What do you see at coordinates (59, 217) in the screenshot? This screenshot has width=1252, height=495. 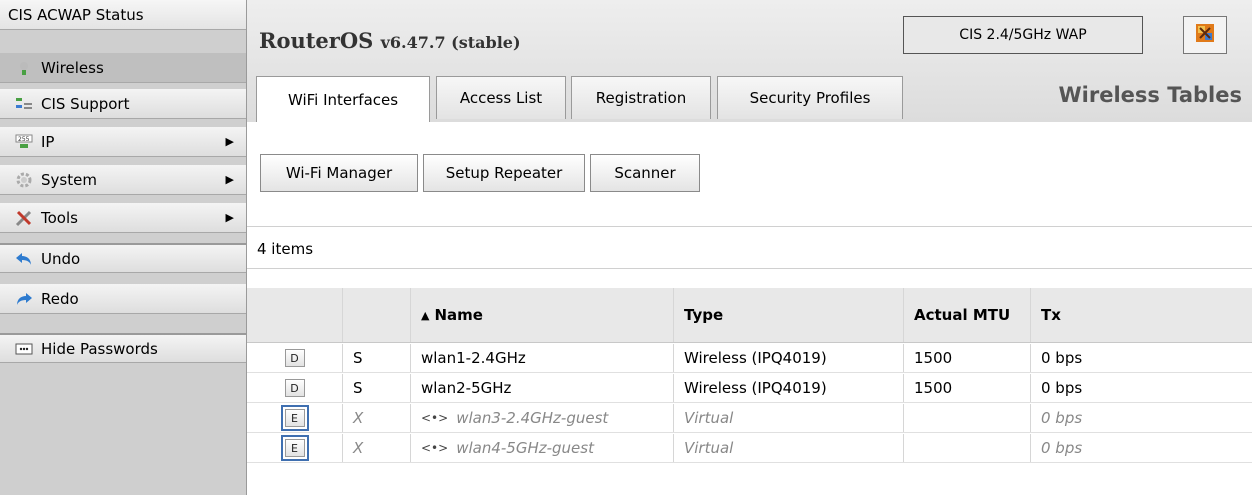 I see `sidebar-item-label: Tools` at bounding box center [59, 217].